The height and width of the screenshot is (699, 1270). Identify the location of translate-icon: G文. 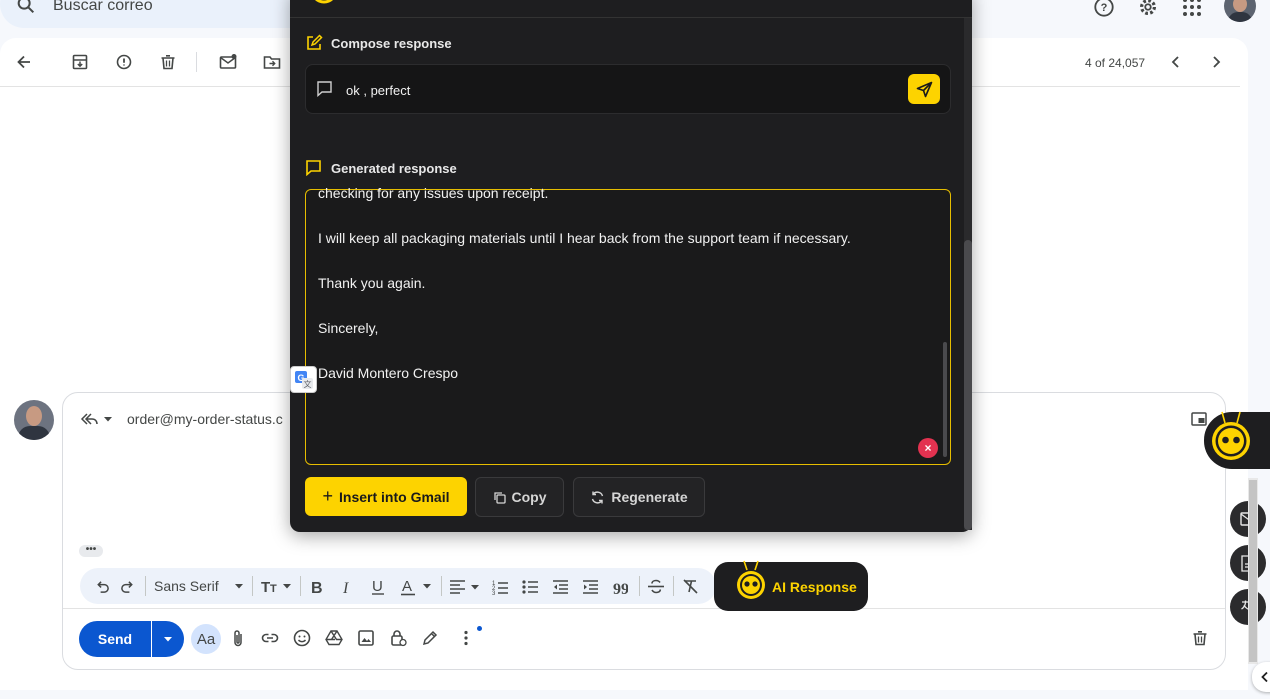
(303, 379).